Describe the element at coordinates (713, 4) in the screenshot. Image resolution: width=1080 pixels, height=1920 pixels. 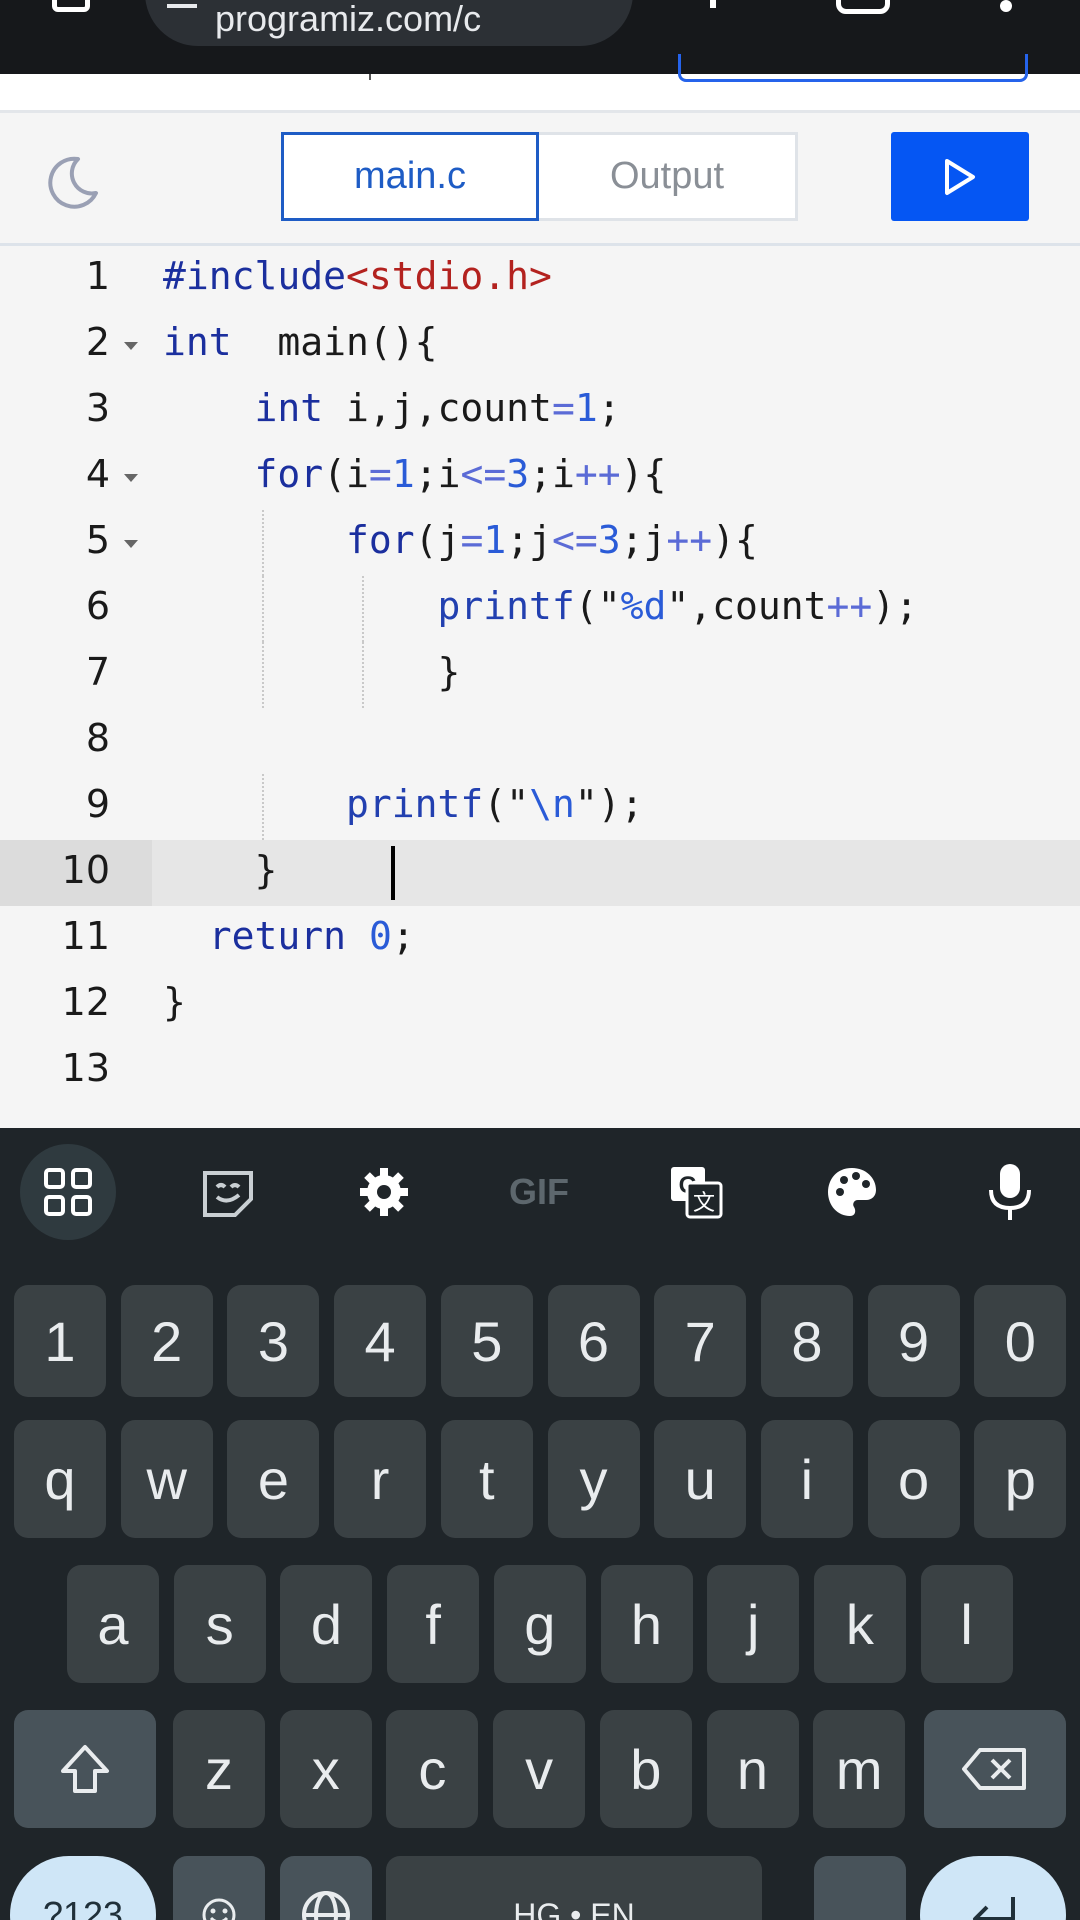
I see `new-tab-icon` at that location.